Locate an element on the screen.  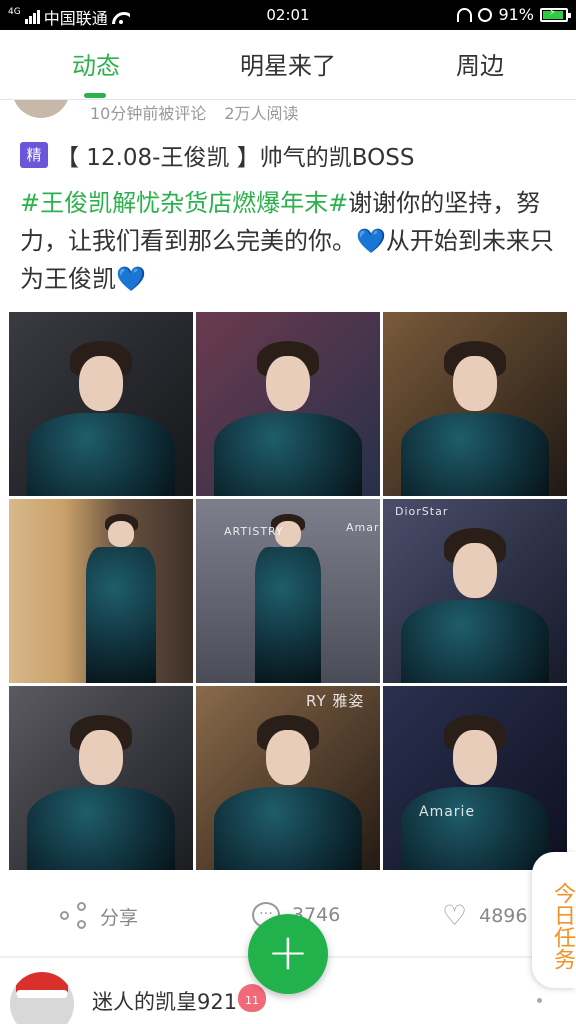
photo-watermark: DiorStar is located at coordinates (422, 511).